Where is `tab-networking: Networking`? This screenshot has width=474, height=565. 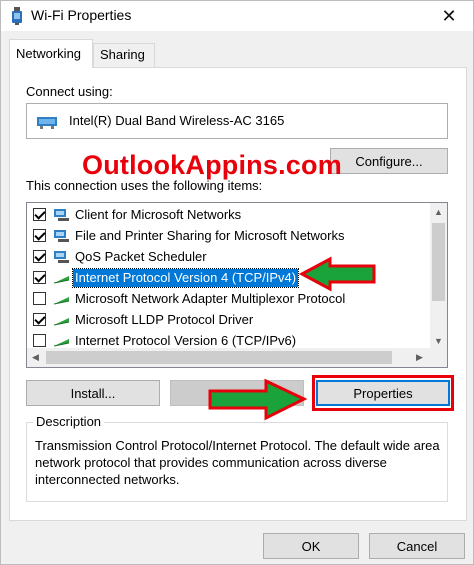
tab-networking: Networking is located at coordinates (51, 53).